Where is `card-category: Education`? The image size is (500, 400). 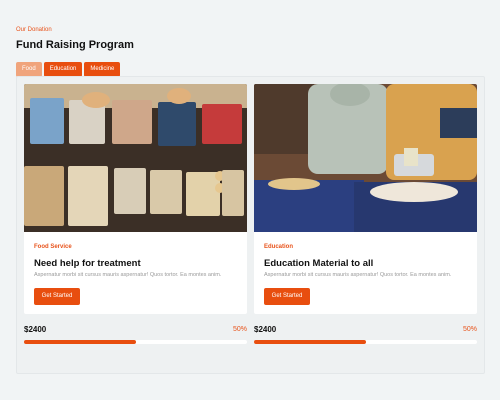
card-category: Education is located at coordinates (279, 247).